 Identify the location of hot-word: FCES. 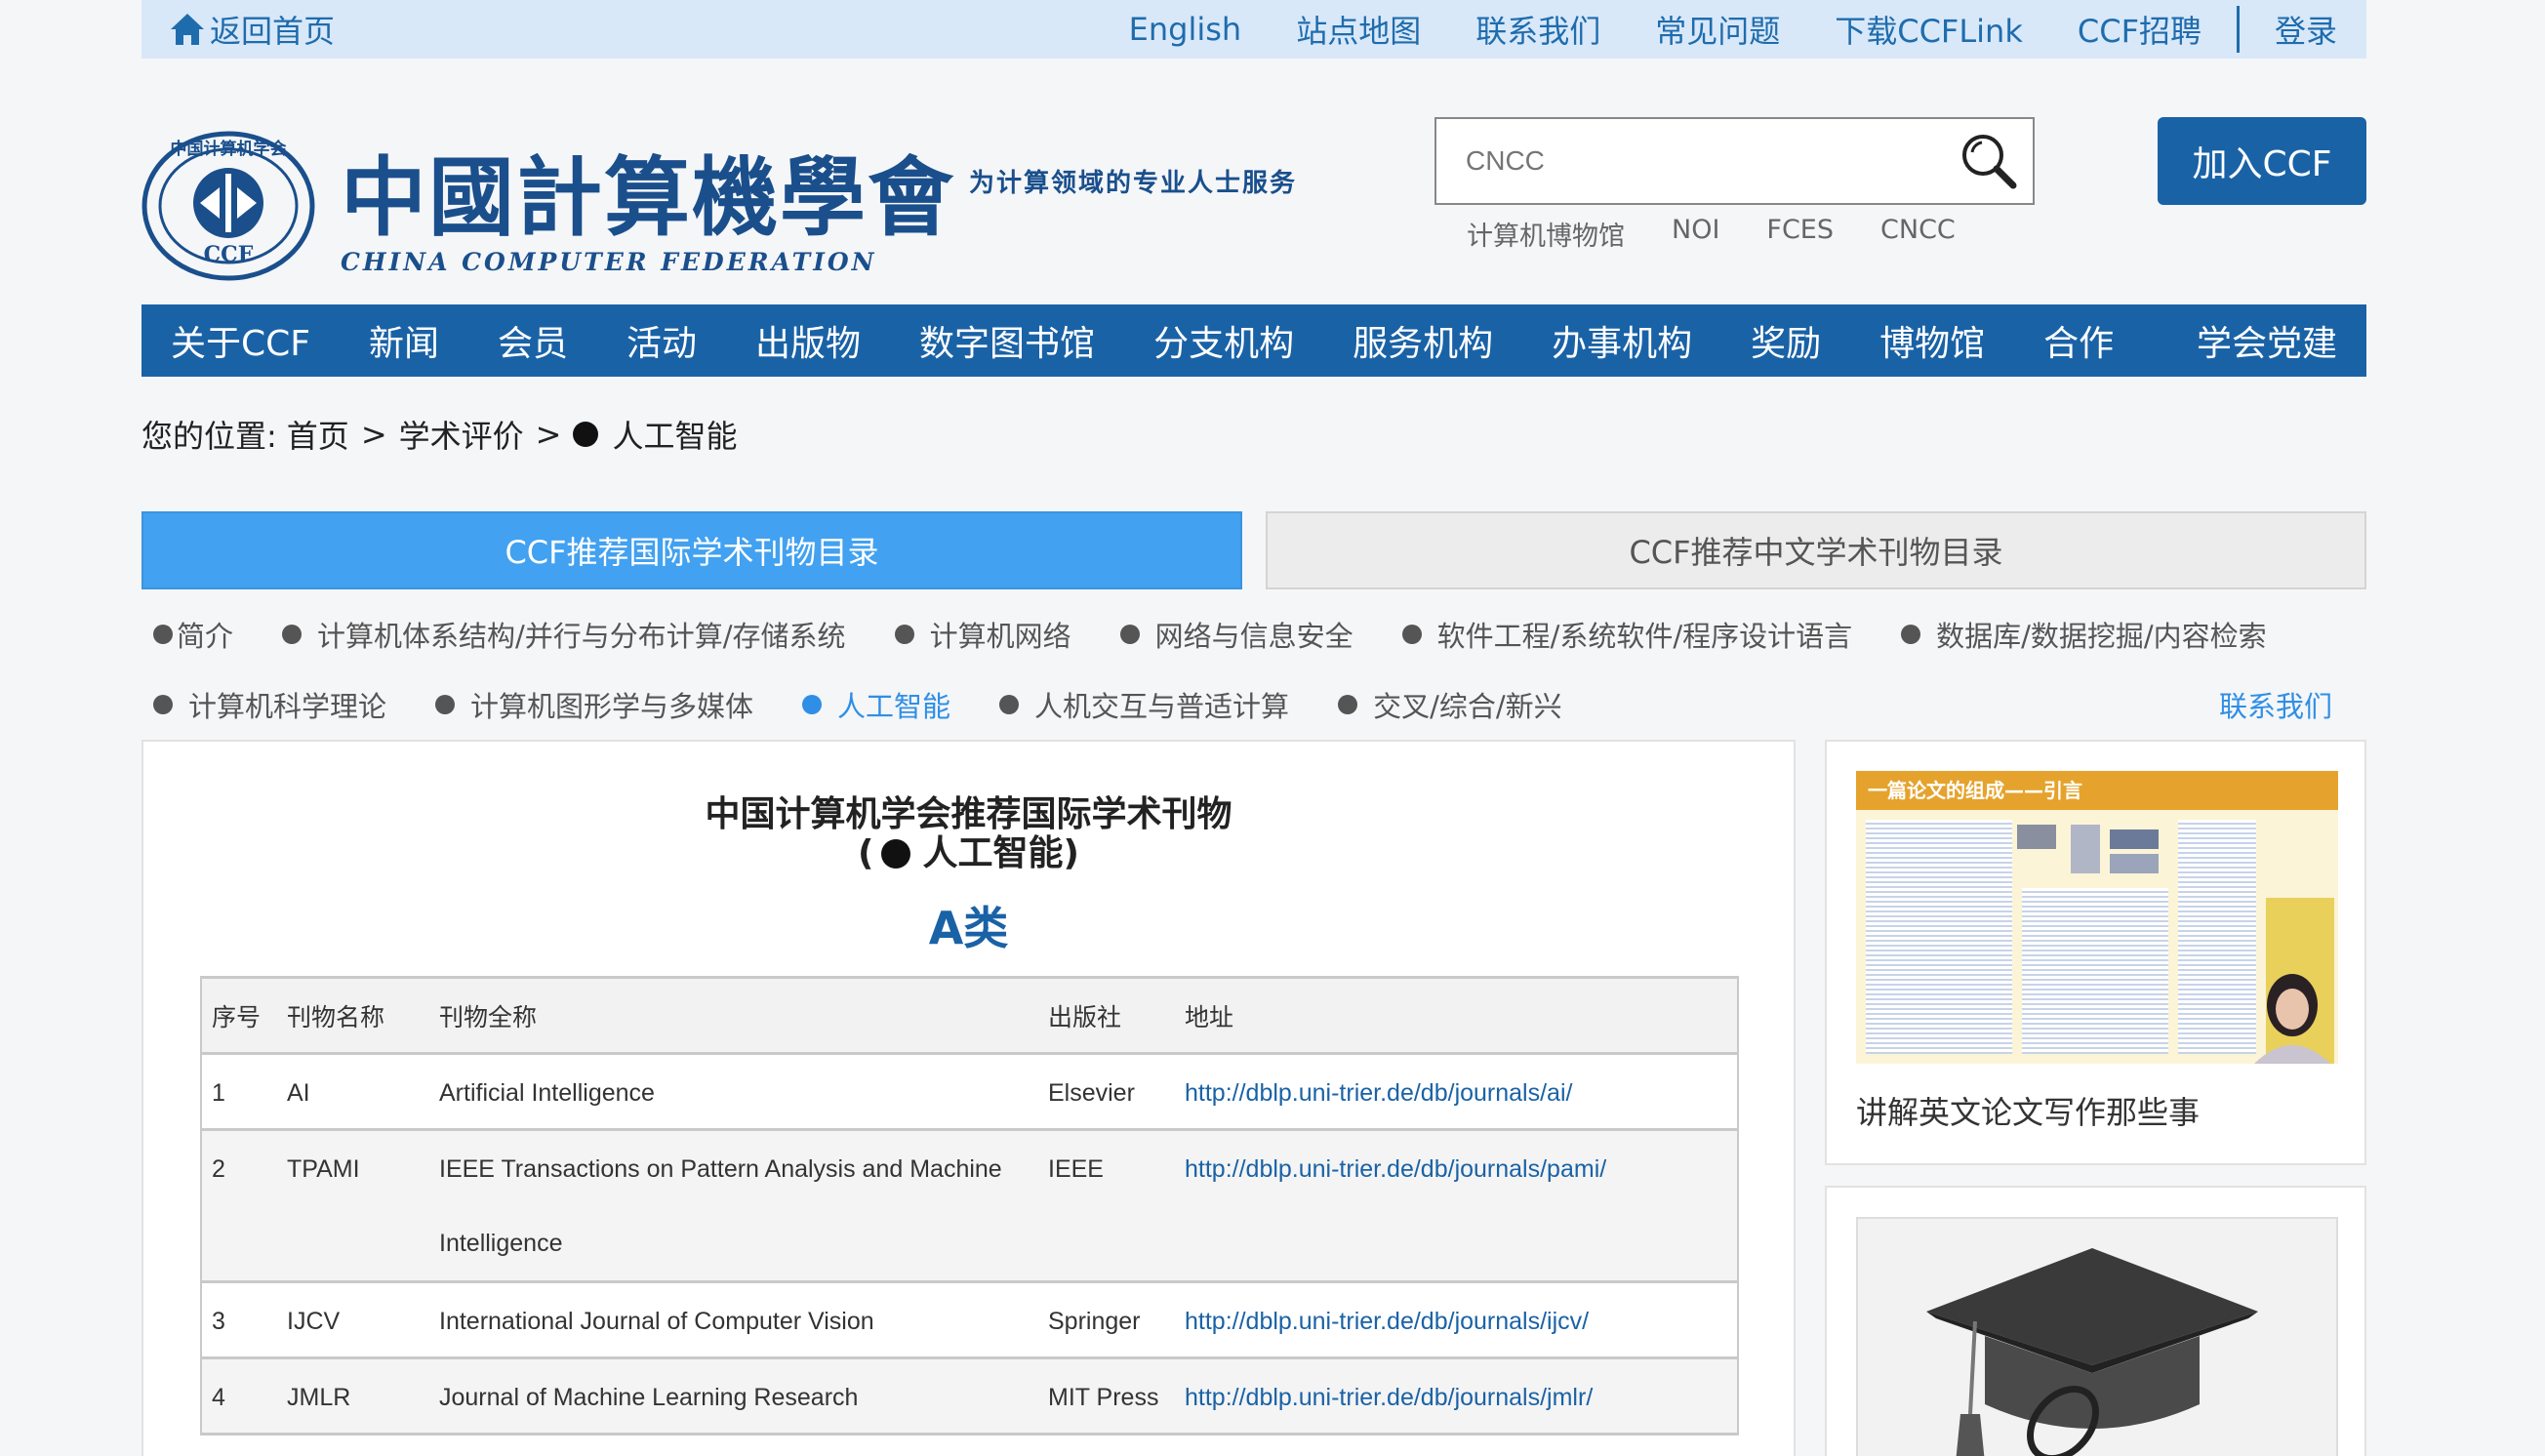
(1800, 234).